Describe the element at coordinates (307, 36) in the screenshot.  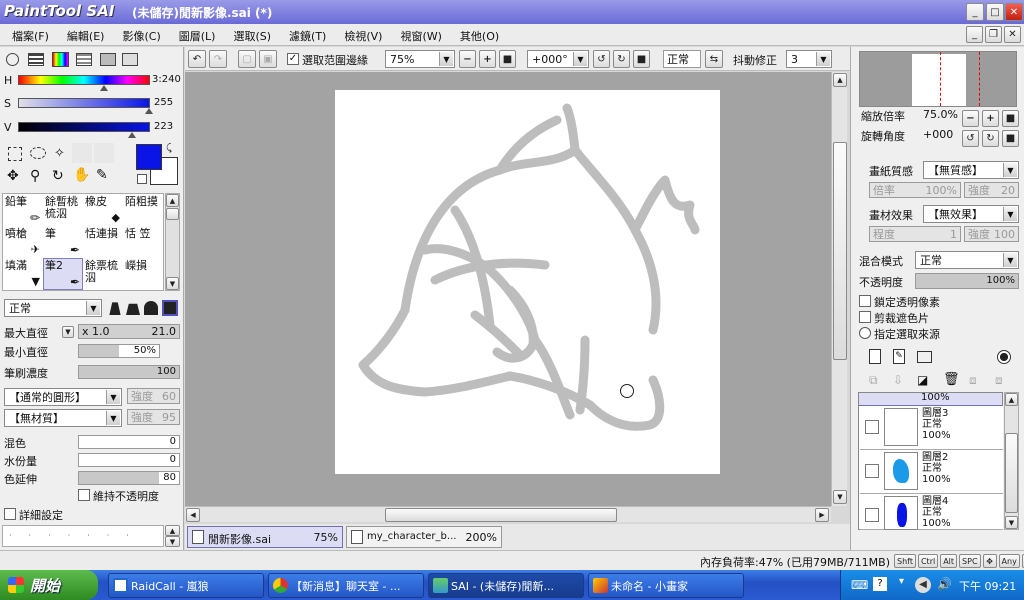
I see `menu-filter: 濾鏡(T)` at that location.